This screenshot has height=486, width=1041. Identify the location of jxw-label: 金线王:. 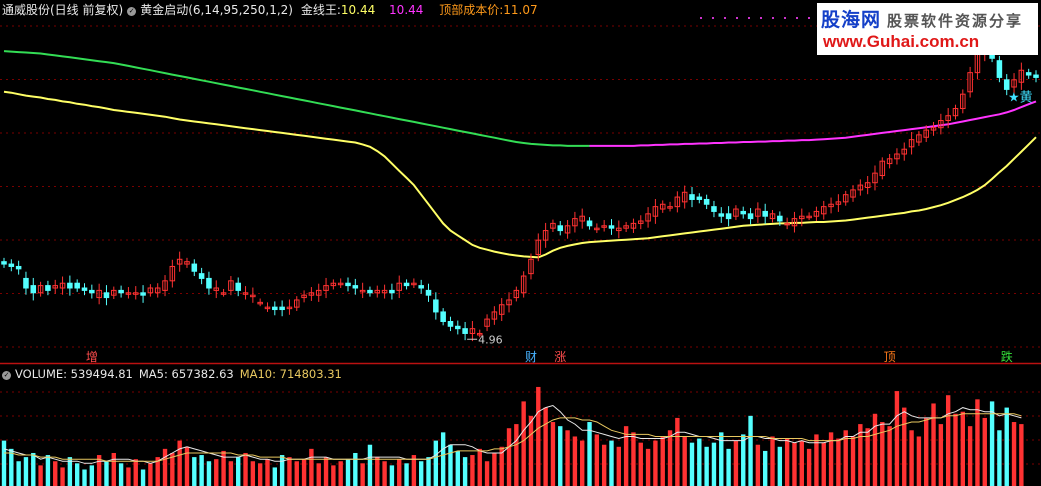
(320, 10).